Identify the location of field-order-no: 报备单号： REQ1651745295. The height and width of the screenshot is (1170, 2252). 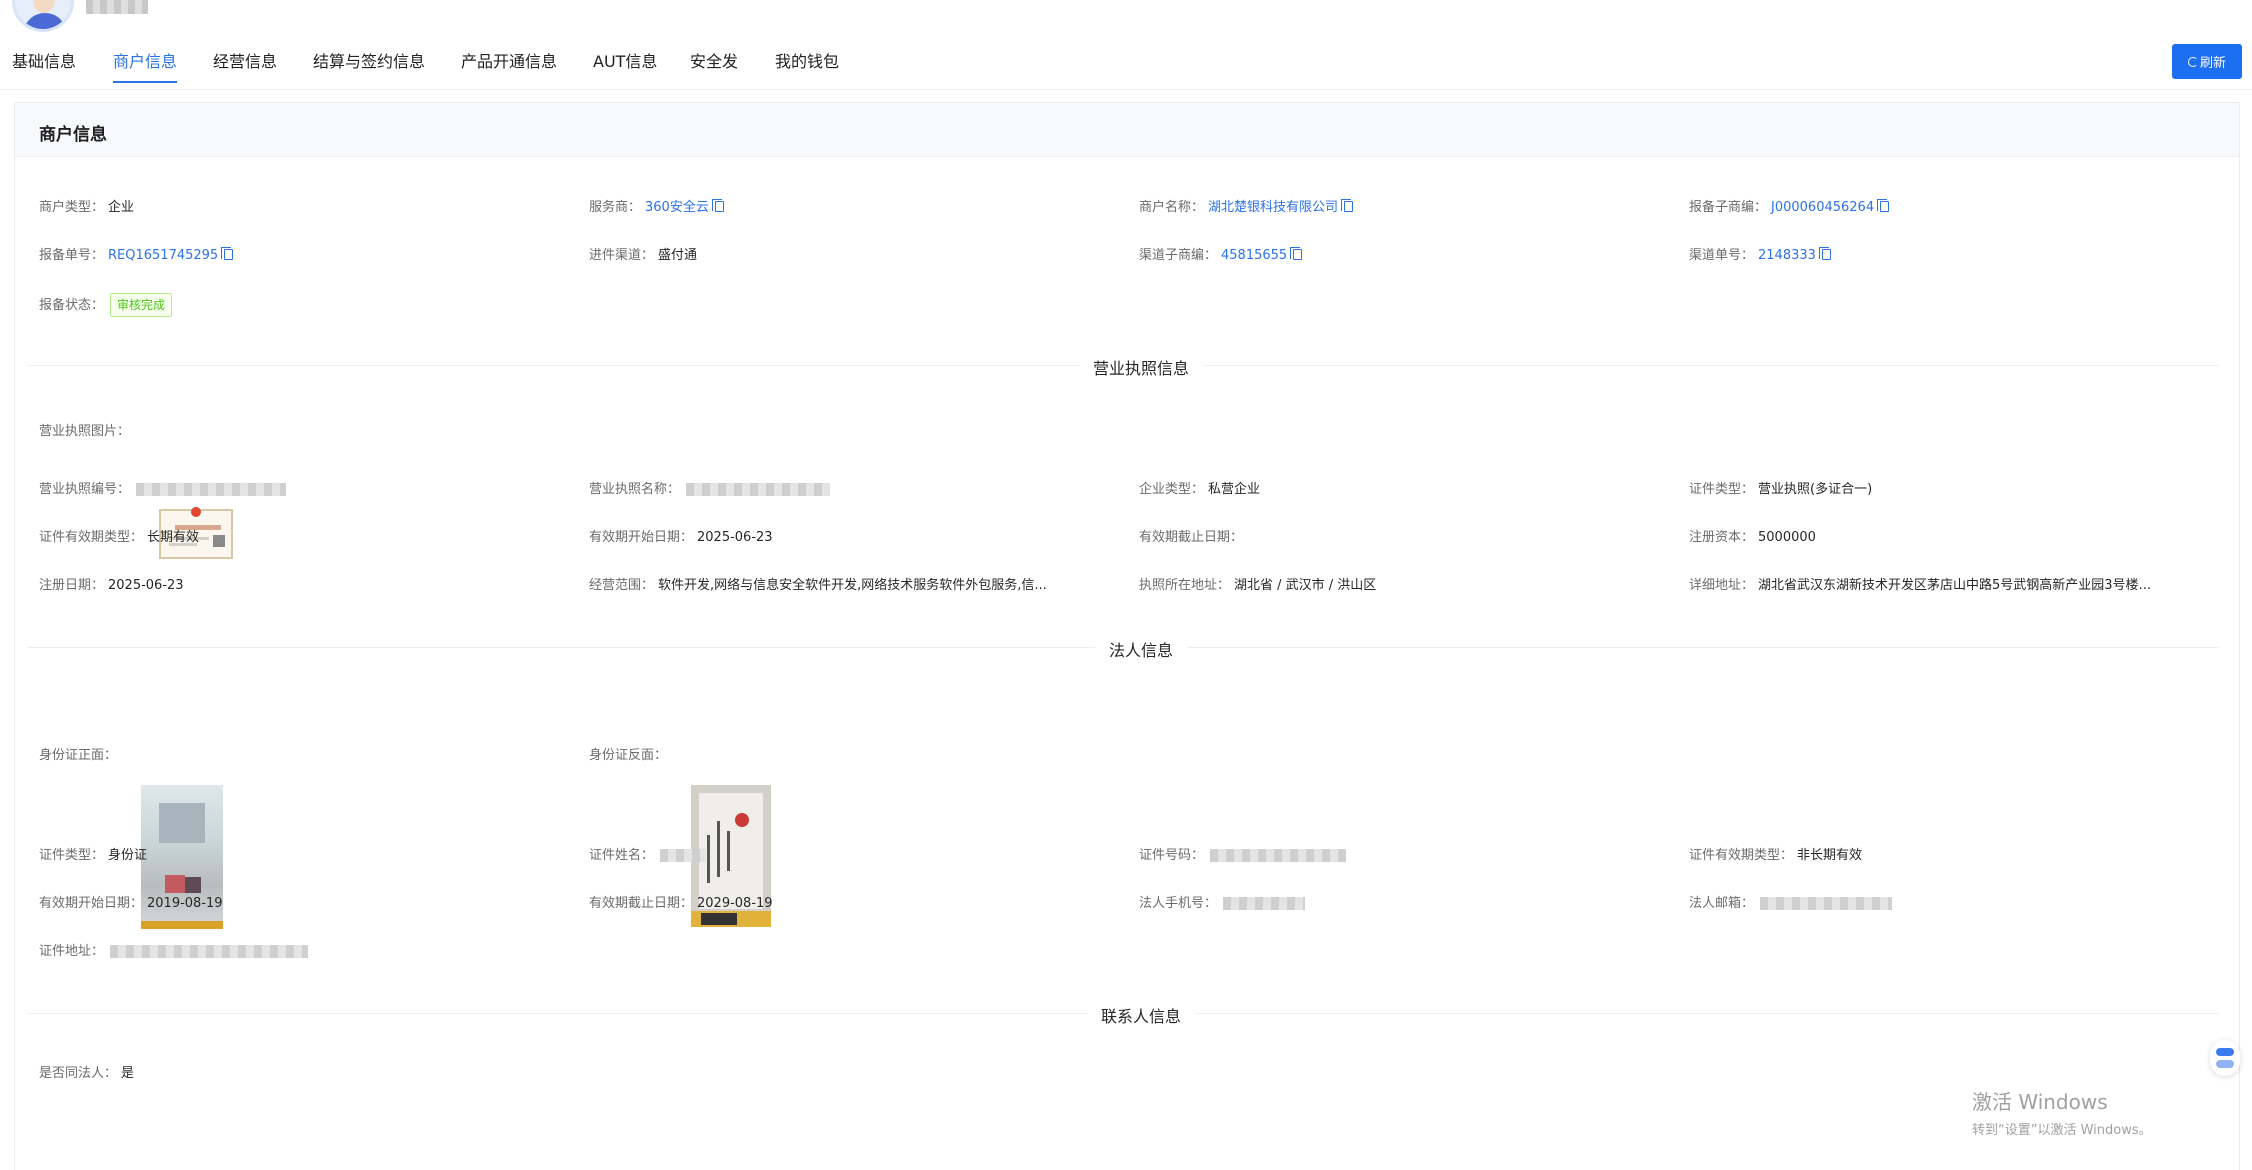
(136, 256).